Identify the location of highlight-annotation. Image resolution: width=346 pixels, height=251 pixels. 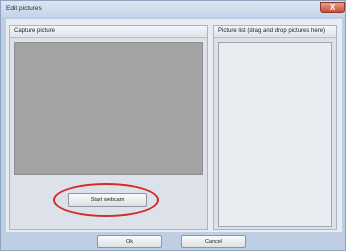
(106, 200).